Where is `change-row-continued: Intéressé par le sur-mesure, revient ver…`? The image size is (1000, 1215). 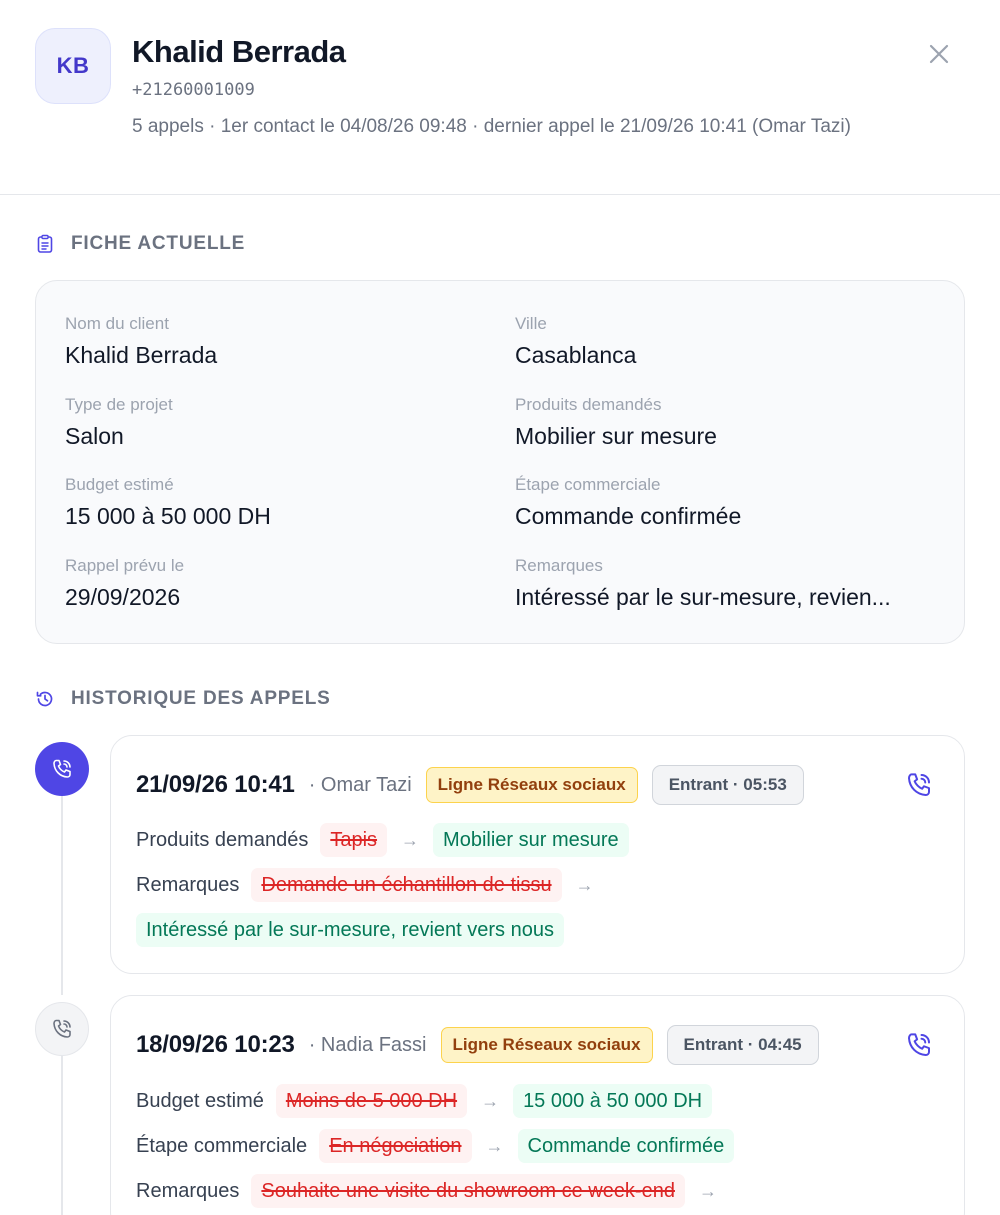
change-row-continued: Intéressé par le sur-mesure, revient ver… is located at coordinates (350, 930).